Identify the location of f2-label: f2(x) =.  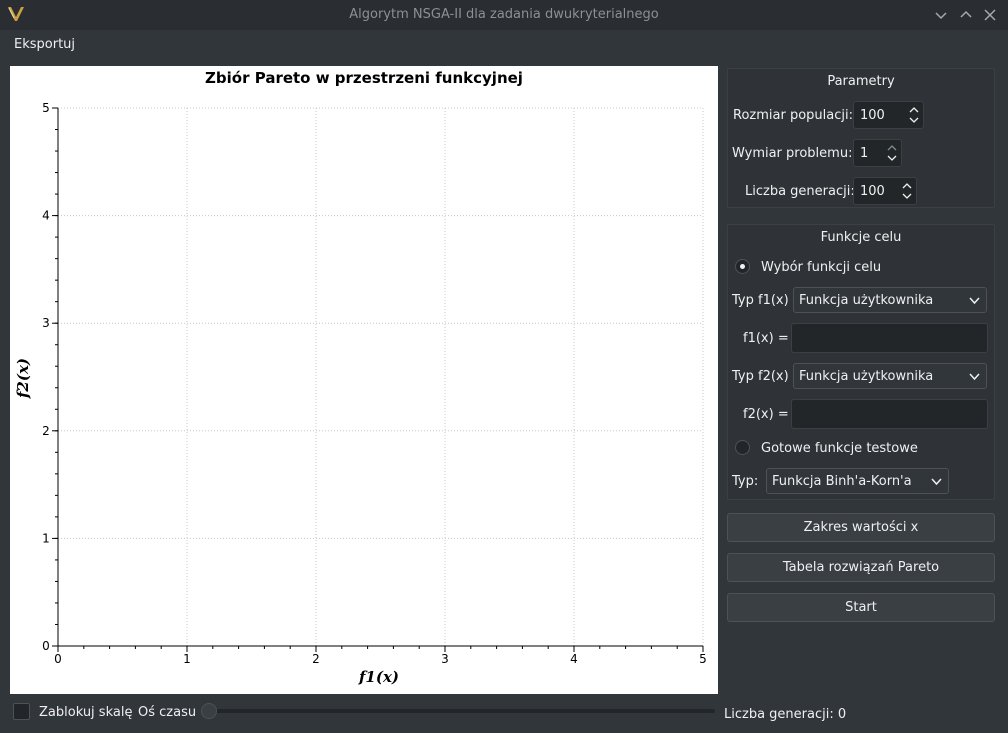
(766, 414).